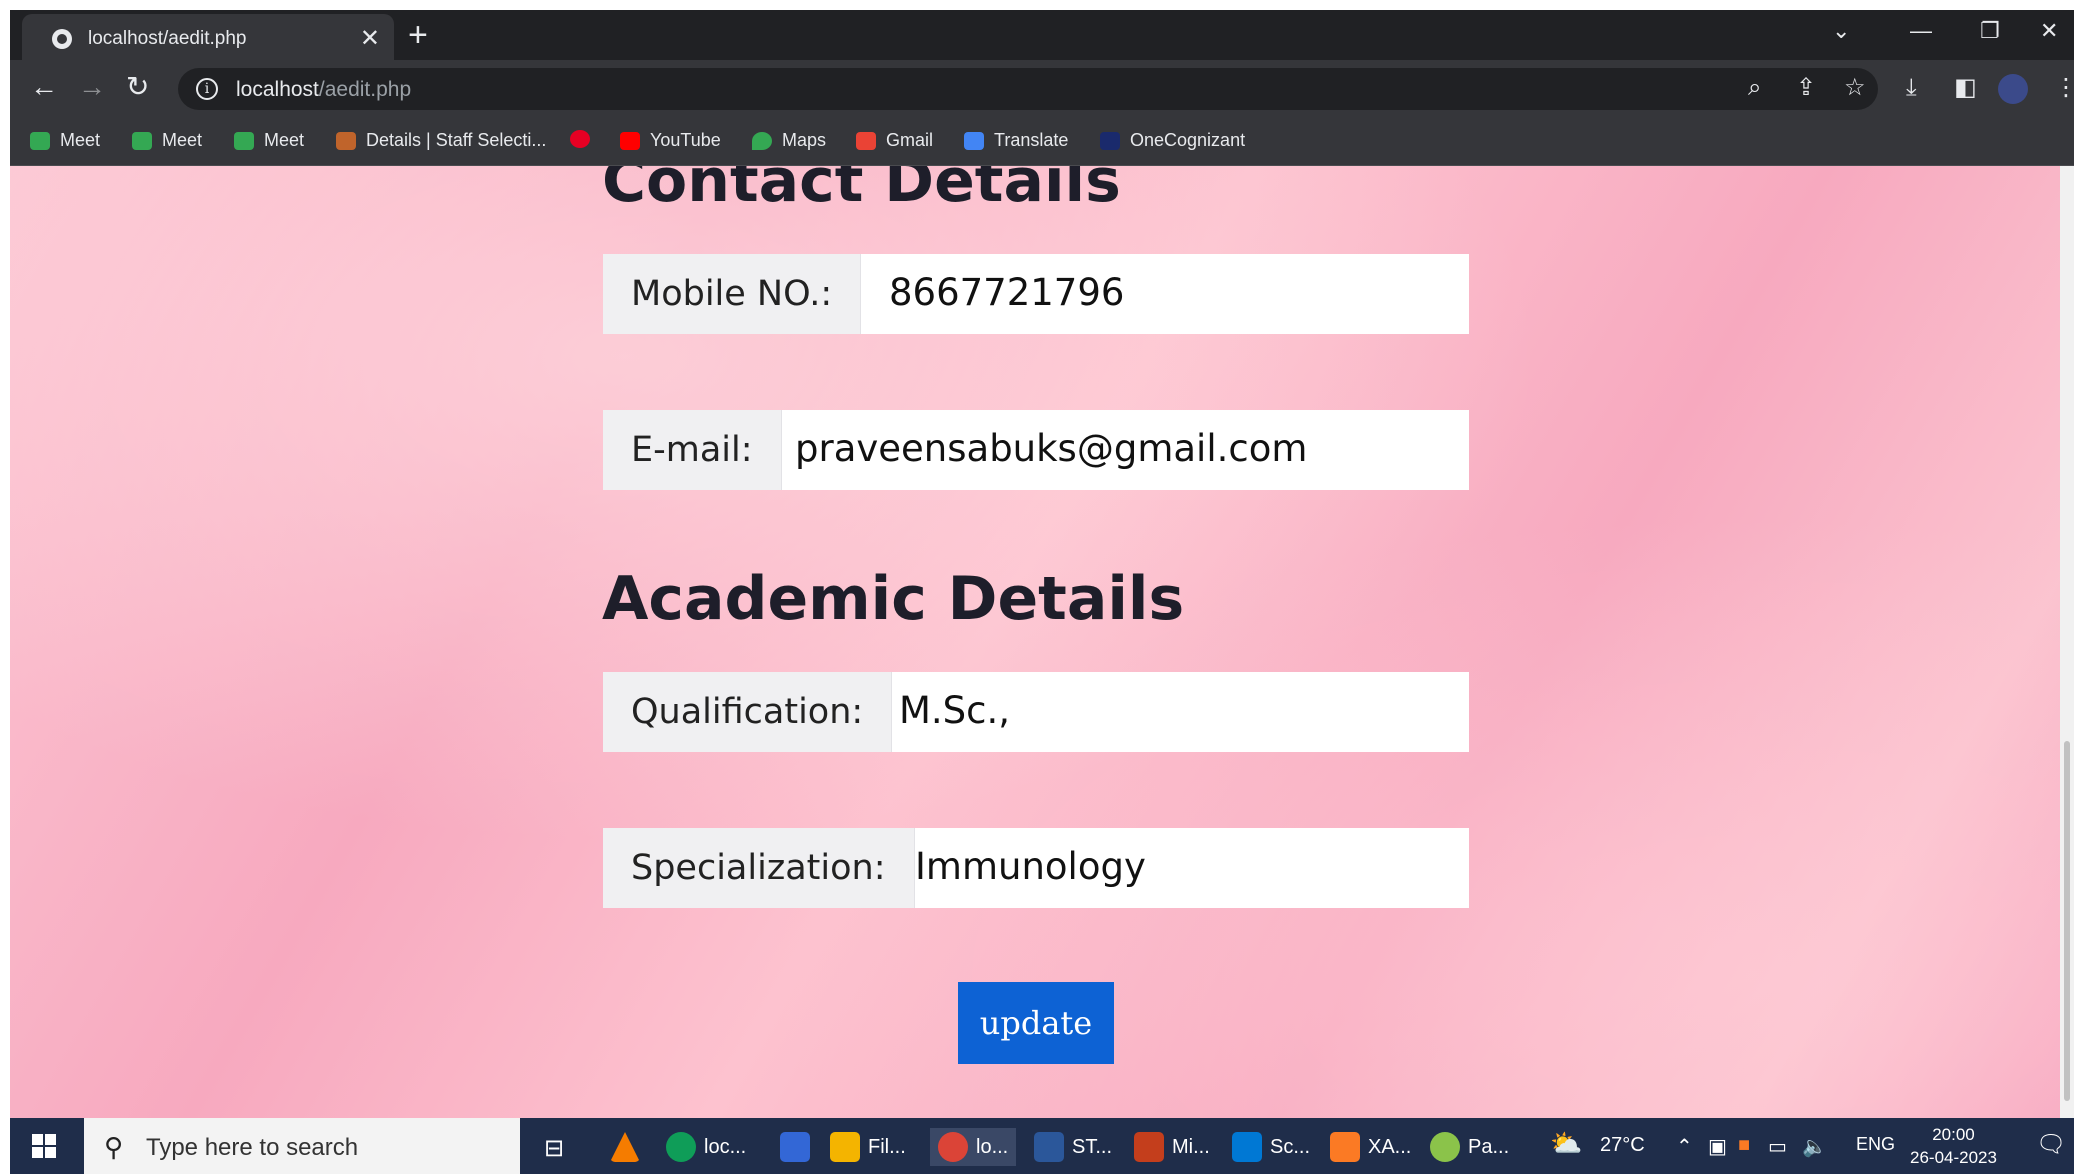  I want to click on star-icon: ☆, so click(1855, 88).